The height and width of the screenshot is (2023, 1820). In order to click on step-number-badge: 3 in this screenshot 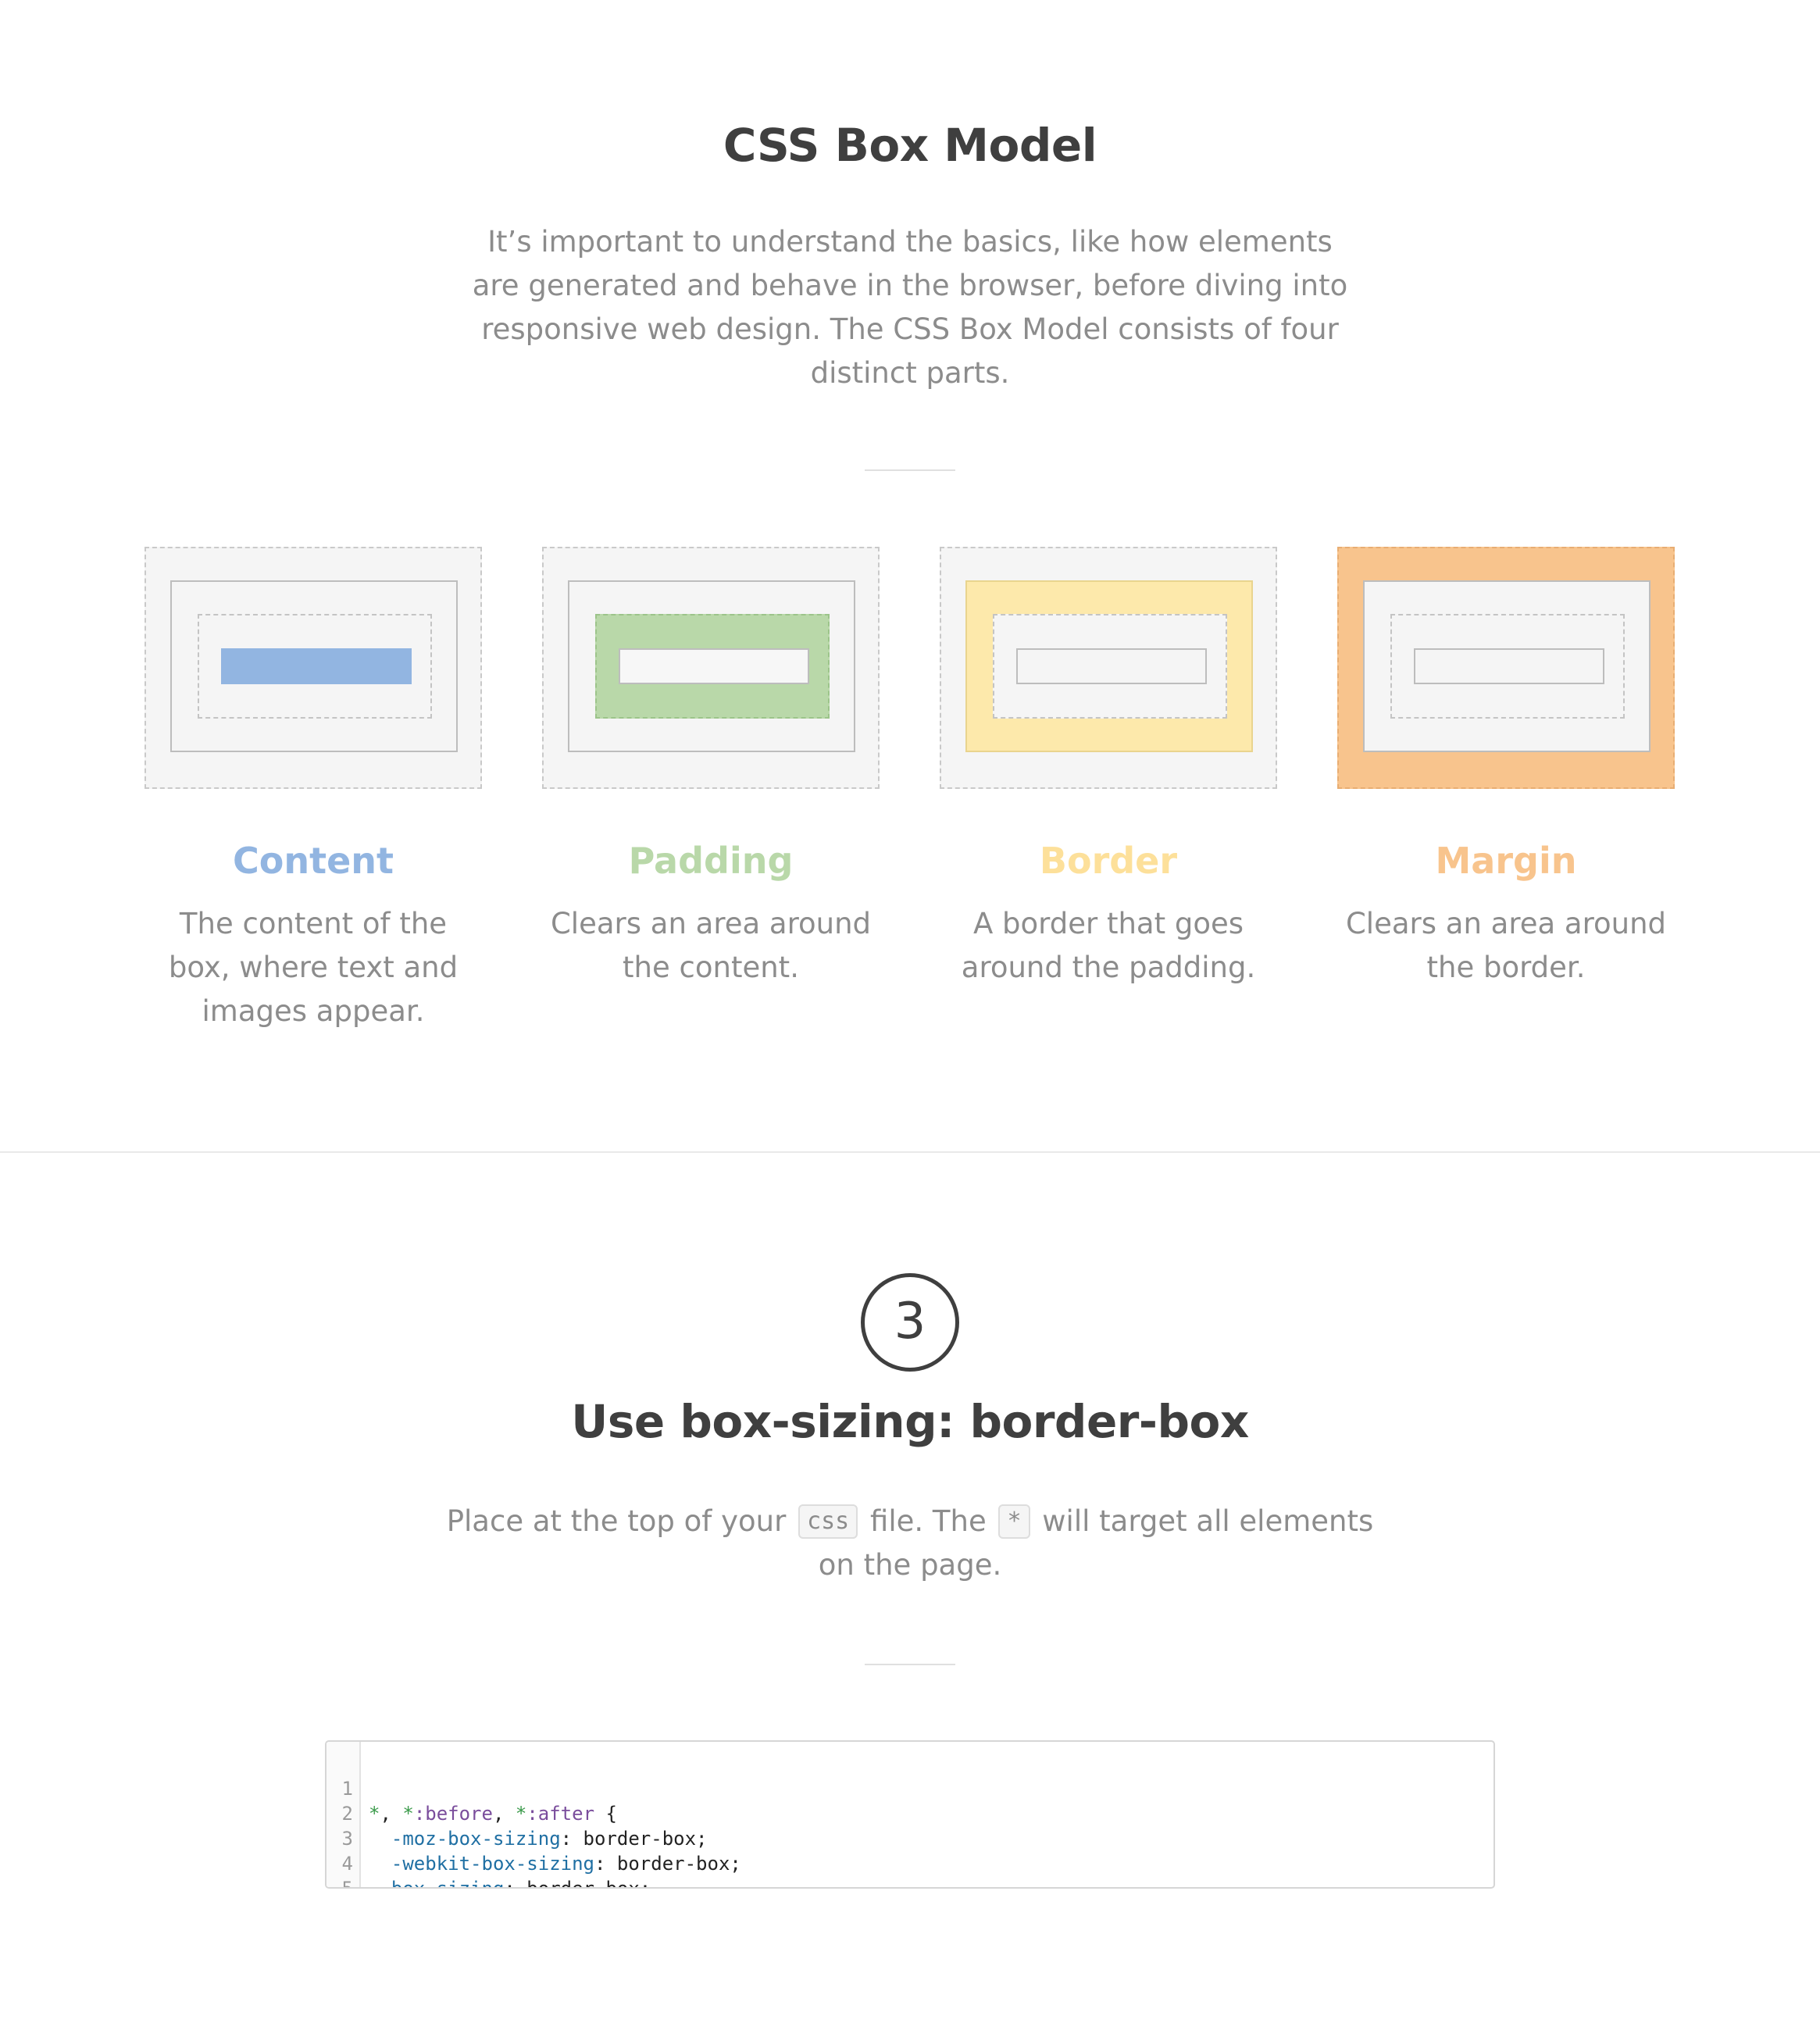, I will do `click(910, 1322)`.